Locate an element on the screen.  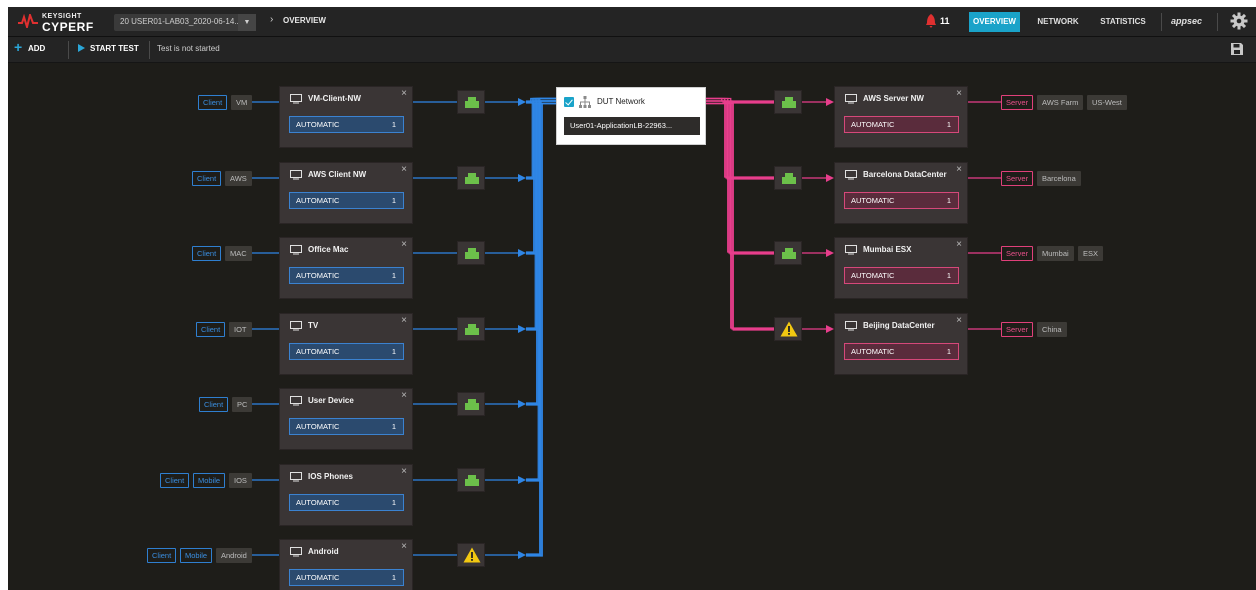
client-network-node-3: TV × AUTOMATIC 1 is located at coordinates (346, 344).